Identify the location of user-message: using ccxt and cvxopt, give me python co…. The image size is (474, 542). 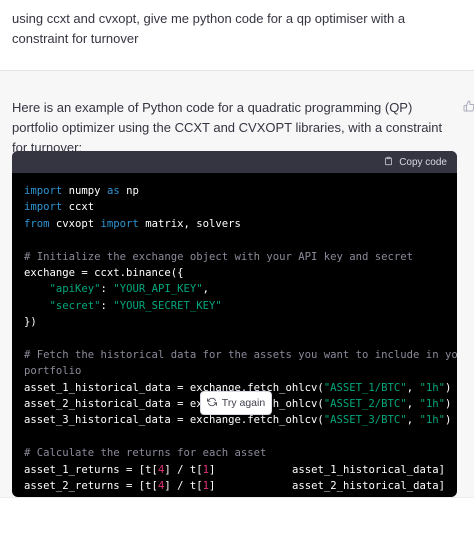
(237, 35).